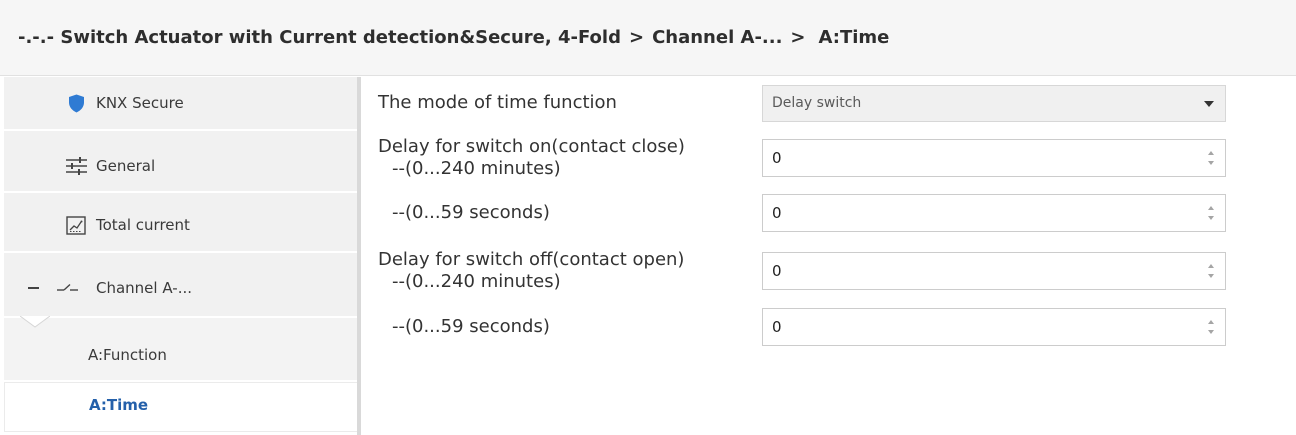 The image size is (1296, 435). What do you see at coordinates (76, 166) in the screenshot?
I see `sliders-icon` at bounding box center [76, 166].